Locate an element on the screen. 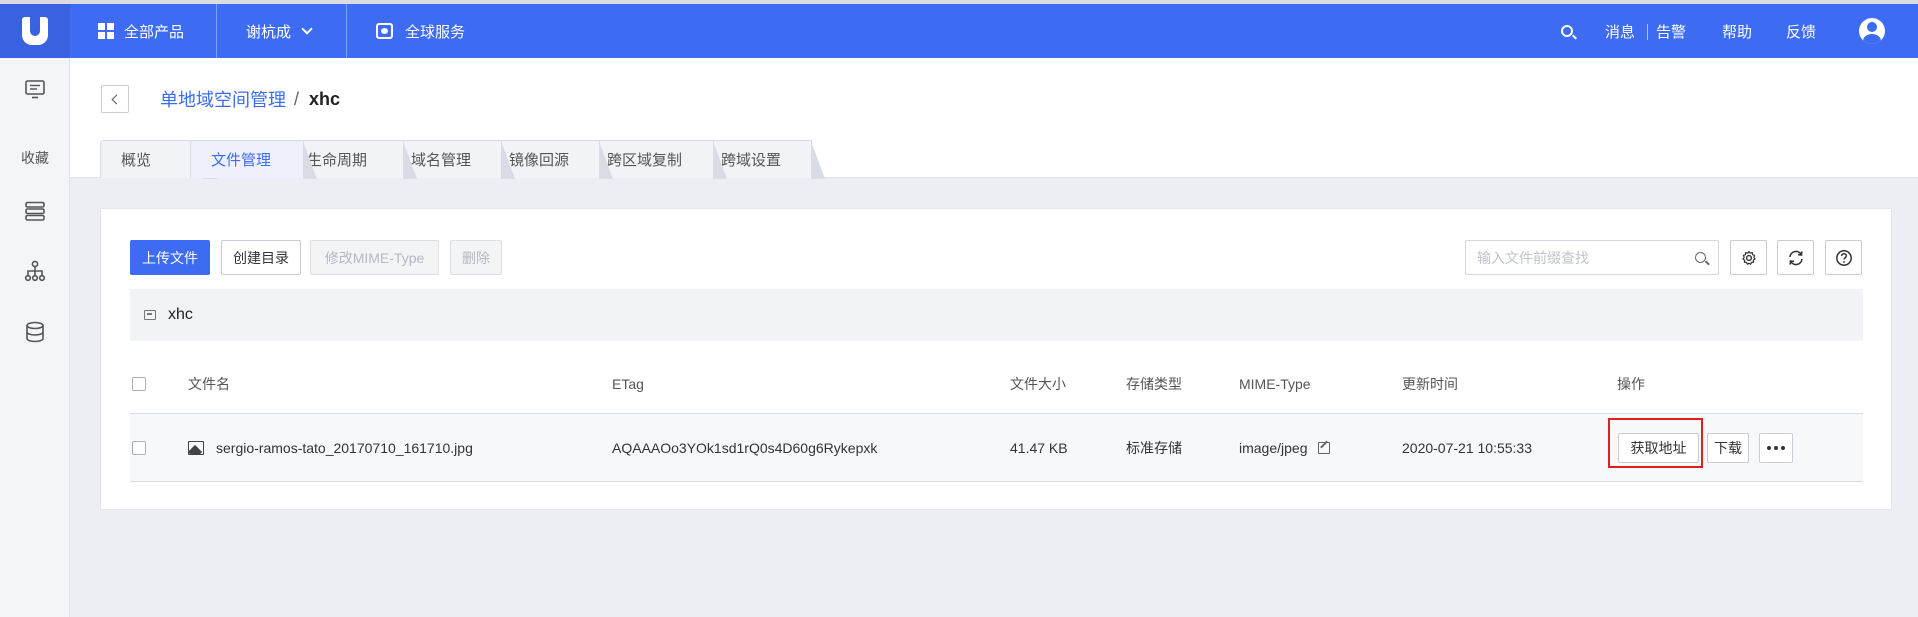 This screenshot has width=1918, height=617. globe-icon is located at coordinates (384, 31).